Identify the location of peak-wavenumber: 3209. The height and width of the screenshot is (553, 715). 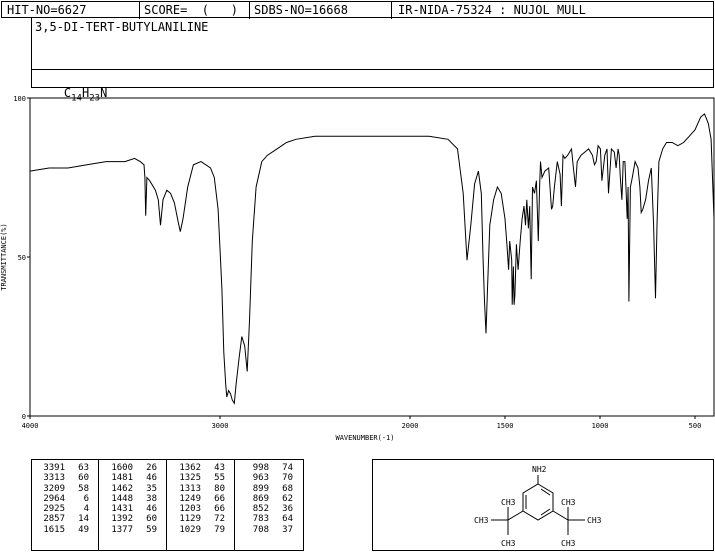
(54, 488).